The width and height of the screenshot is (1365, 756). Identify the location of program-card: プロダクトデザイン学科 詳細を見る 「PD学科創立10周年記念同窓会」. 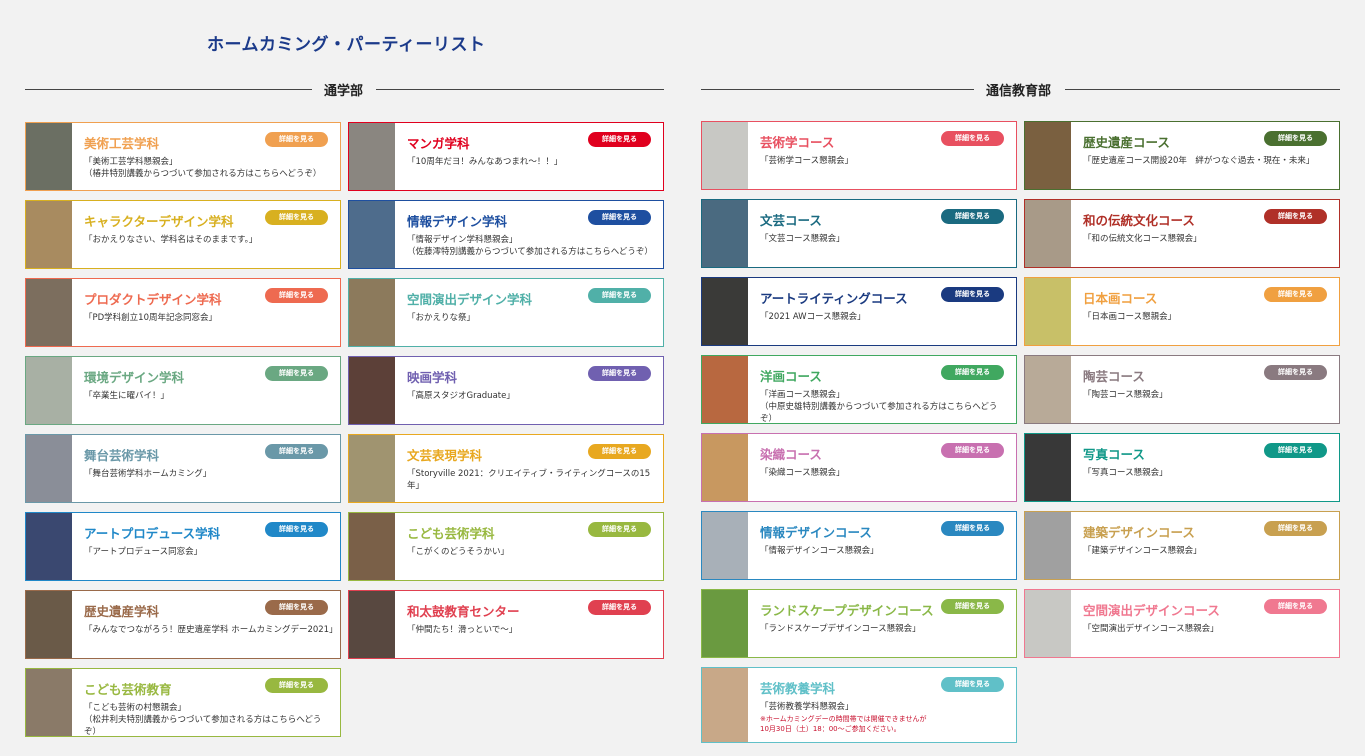
(183, 312).